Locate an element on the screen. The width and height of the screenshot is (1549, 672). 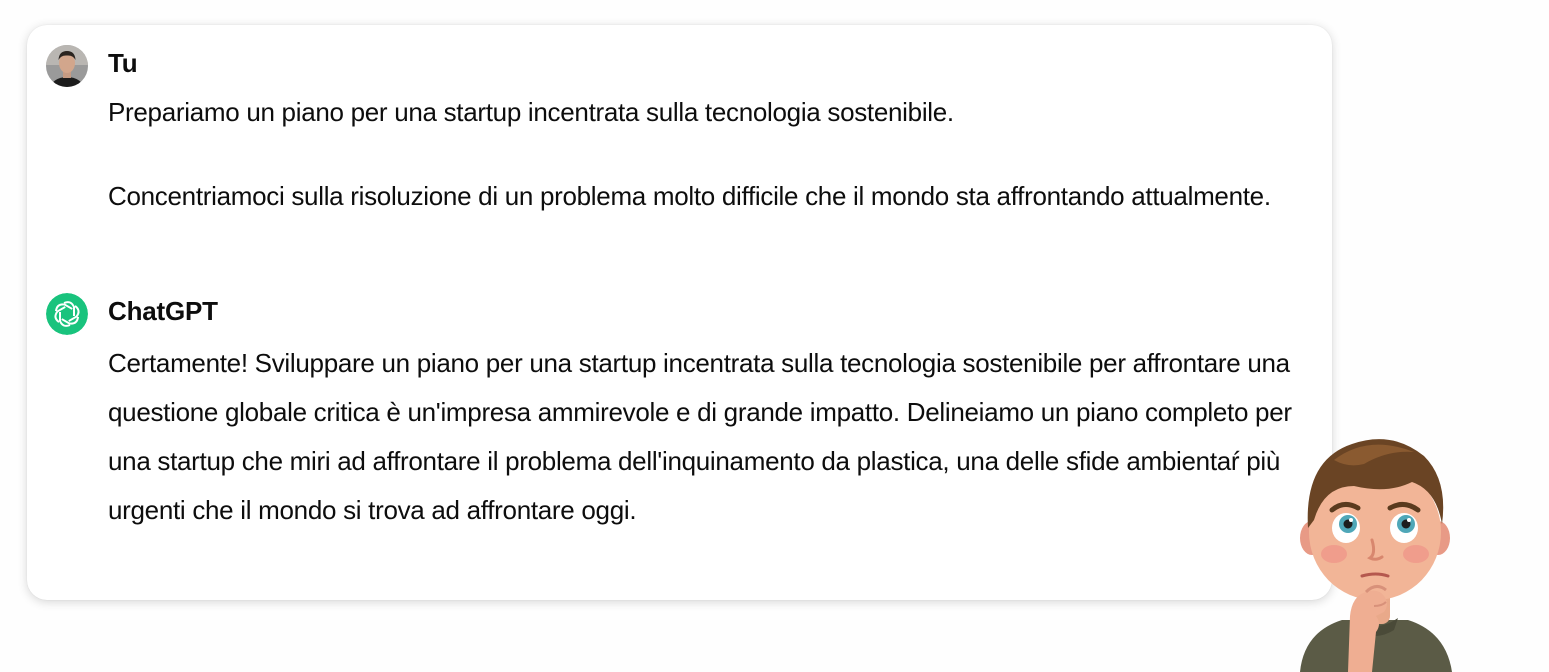
message-author: Tu is located at coordinates (123, 63).